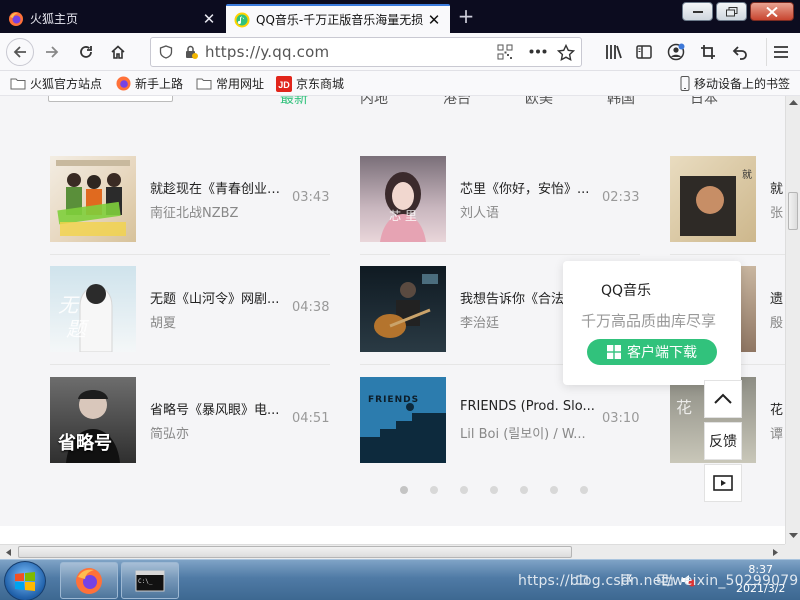 This screenshot has width=800, height=600. I want to click on tab-hk-tw: 港台, so click(457, 102).